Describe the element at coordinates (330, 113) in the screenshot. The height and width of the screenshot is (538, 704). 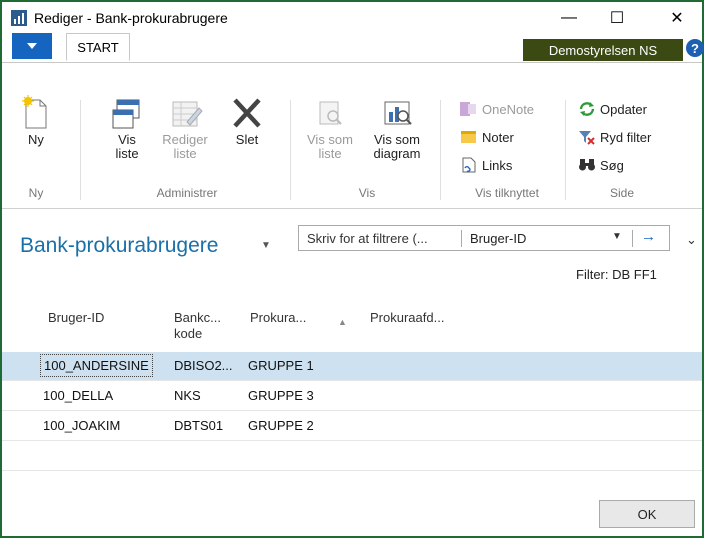
I see `show-as-list-icon` at that location.